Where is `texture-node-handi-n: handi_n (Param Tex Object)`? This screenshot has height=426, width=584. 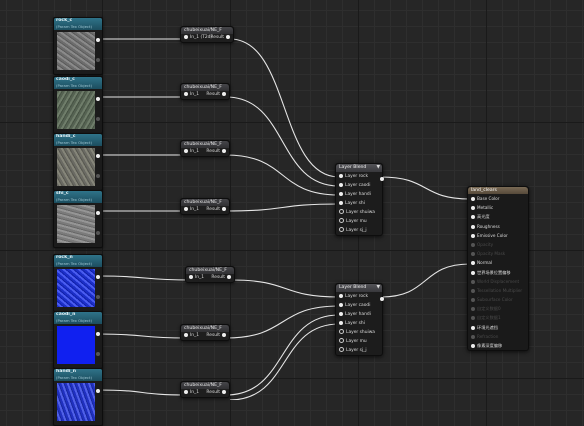
texture-node-handi-n: handi_n (Param Tex Object) is located at coordinates (78, 397).